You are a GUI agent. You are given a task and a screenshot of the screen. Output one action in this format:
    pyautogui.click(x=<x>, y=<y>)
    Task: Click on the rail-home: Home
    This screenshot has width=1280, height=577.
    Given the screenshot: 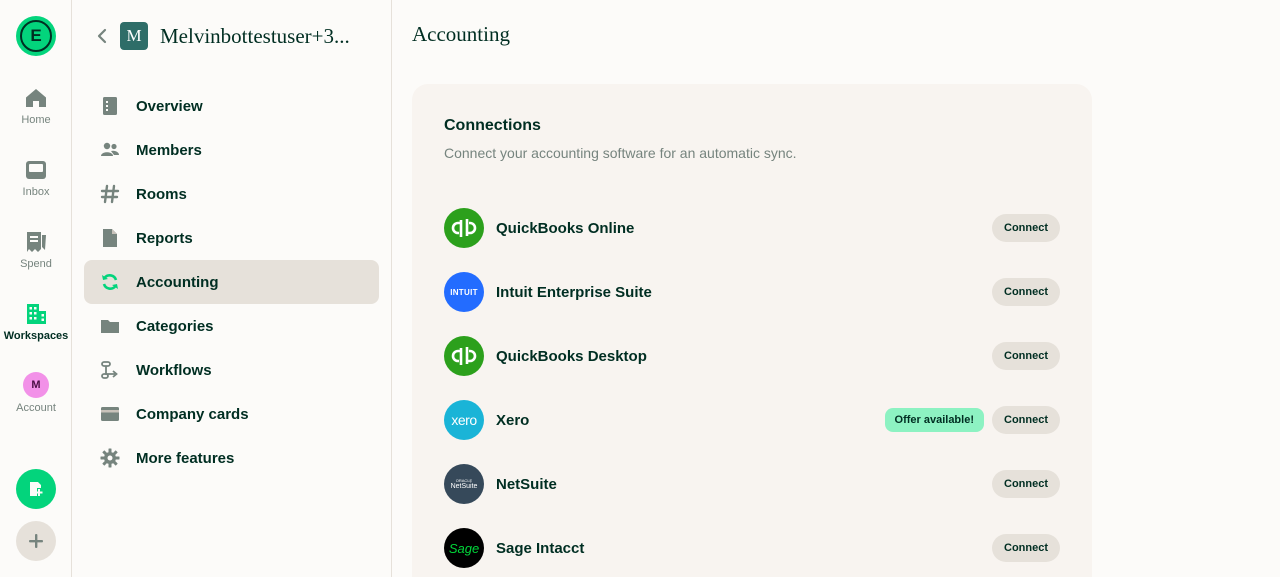 What is the action you would take?
    pyautogui.click(x=36, y=106)
    